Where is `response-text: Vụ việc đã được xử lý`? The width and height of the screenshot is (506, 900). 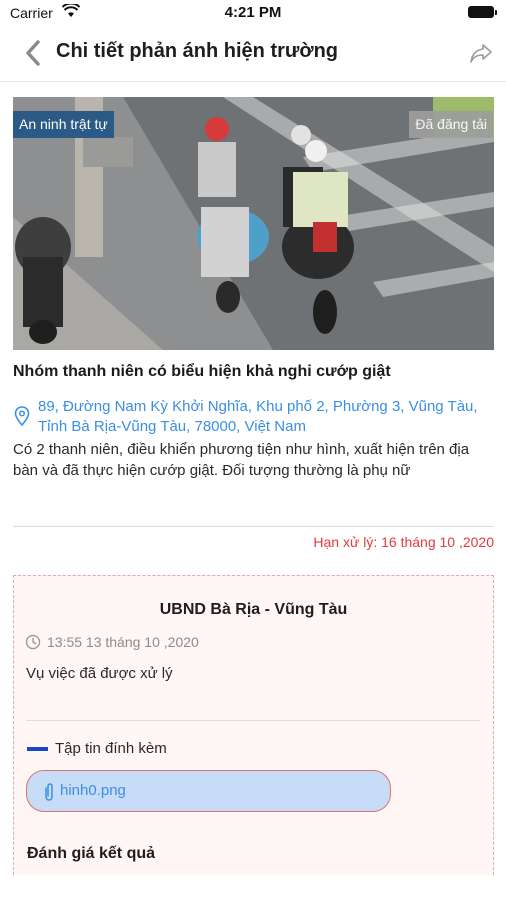 response-text: Vụ việc đã được xử lý is located at coordinates (99, 673).